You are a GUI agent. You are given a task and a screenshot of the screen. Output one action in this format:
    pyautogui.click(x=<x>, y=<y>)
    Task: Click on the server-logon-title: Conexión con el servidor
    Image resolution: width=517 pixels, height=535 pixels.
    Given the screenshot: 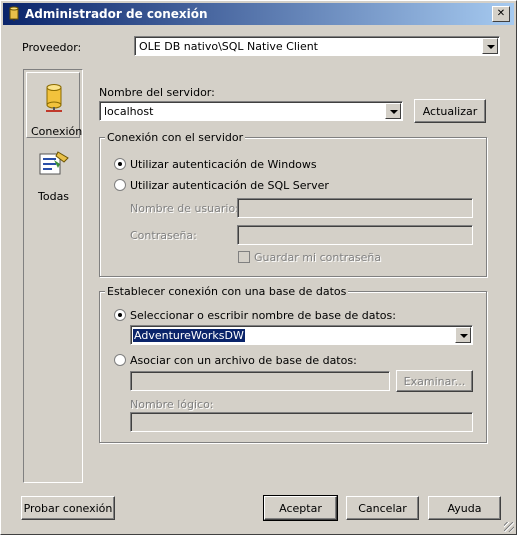 What is the action you would take?
    pyautogui.click(x=175, y=137)
    